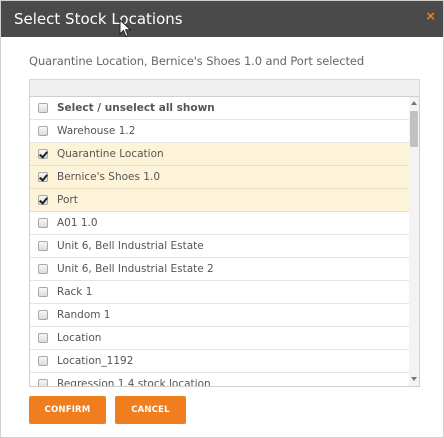 The height and width of the screenshot is (438, 444). What do you see at coordinates (220, 380) in the screenshot?
I see `location-row: Regression 1.4 stock location` at bounding box center [220, 380].